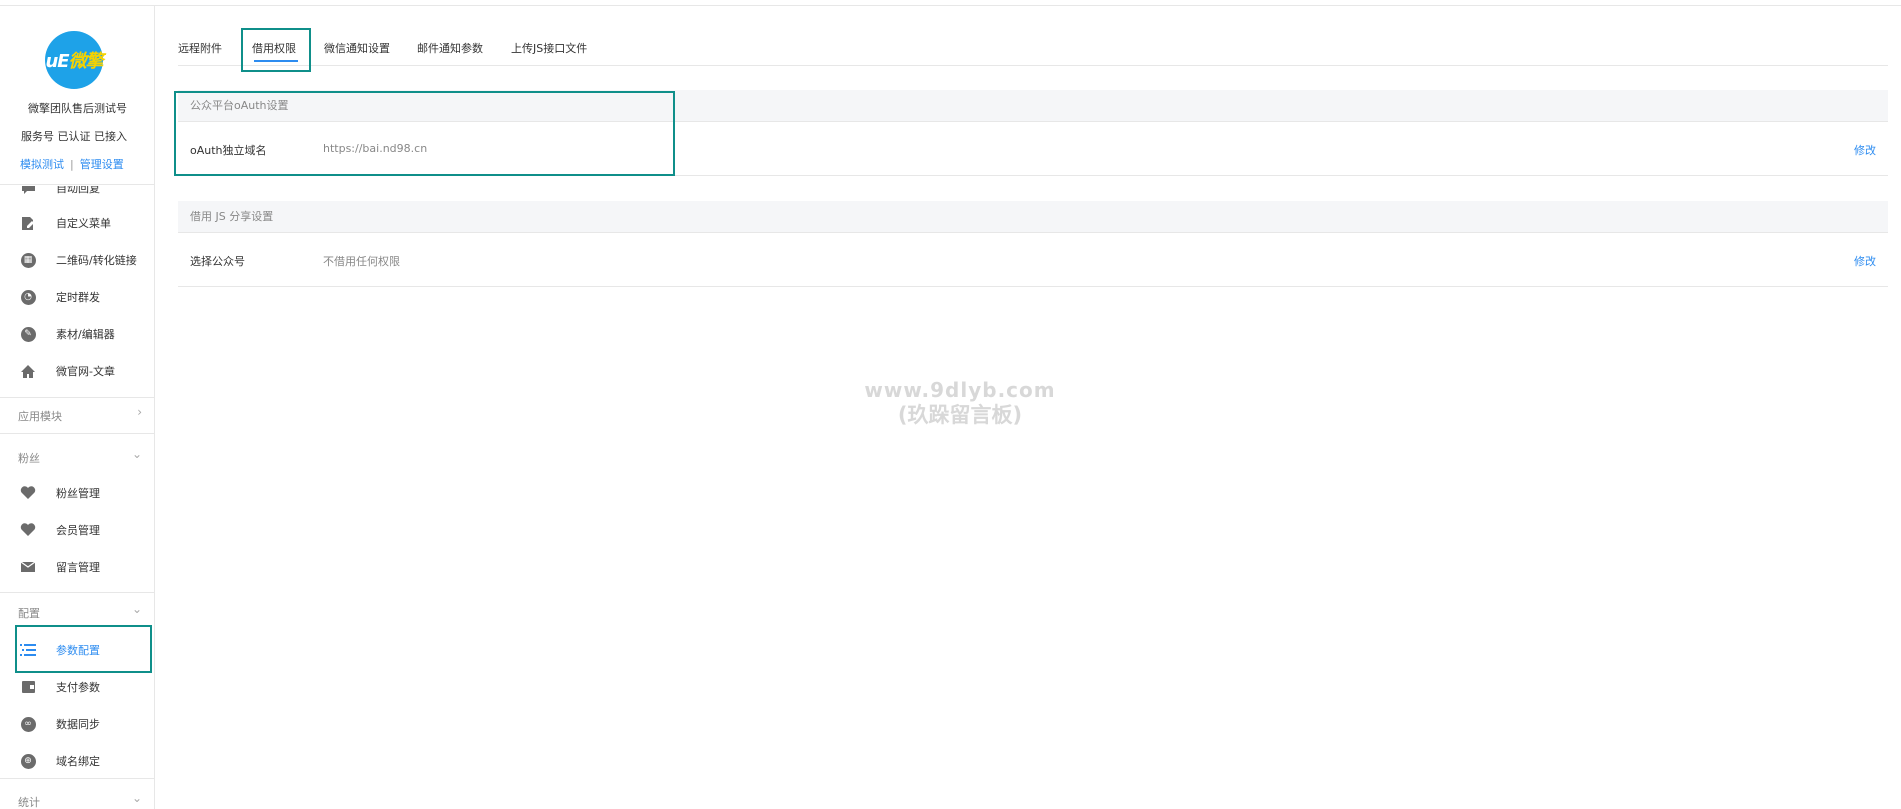  What do you see at coordinates (28, 260) in the screenshot?
I see `qrcode-circle-icon: ▦` at bounding box center [28, 260].